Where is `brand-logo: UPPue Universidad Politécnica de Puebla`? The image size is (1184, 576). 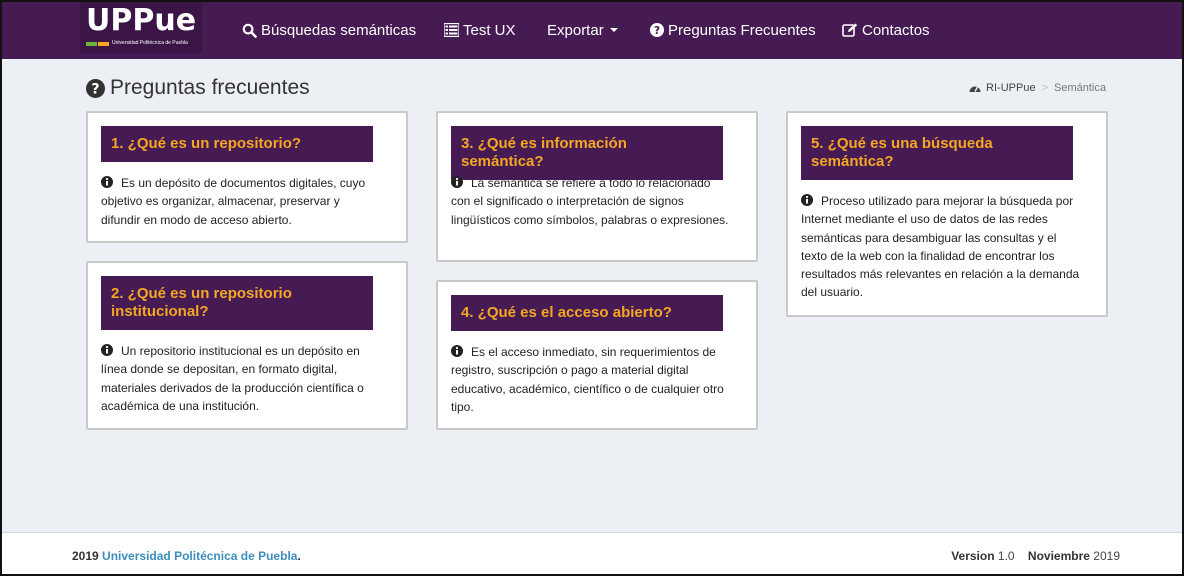
brand-logo: UPPue Universidad Politécnica de Puebla is located at coordinates (141, 27).